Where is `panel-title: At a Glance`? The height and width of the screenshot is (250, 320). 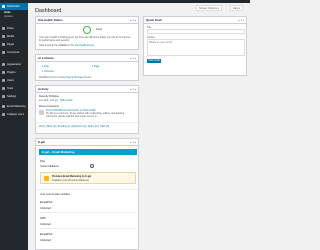
panel-title: At a Glance is located at coordinates (46, 57).